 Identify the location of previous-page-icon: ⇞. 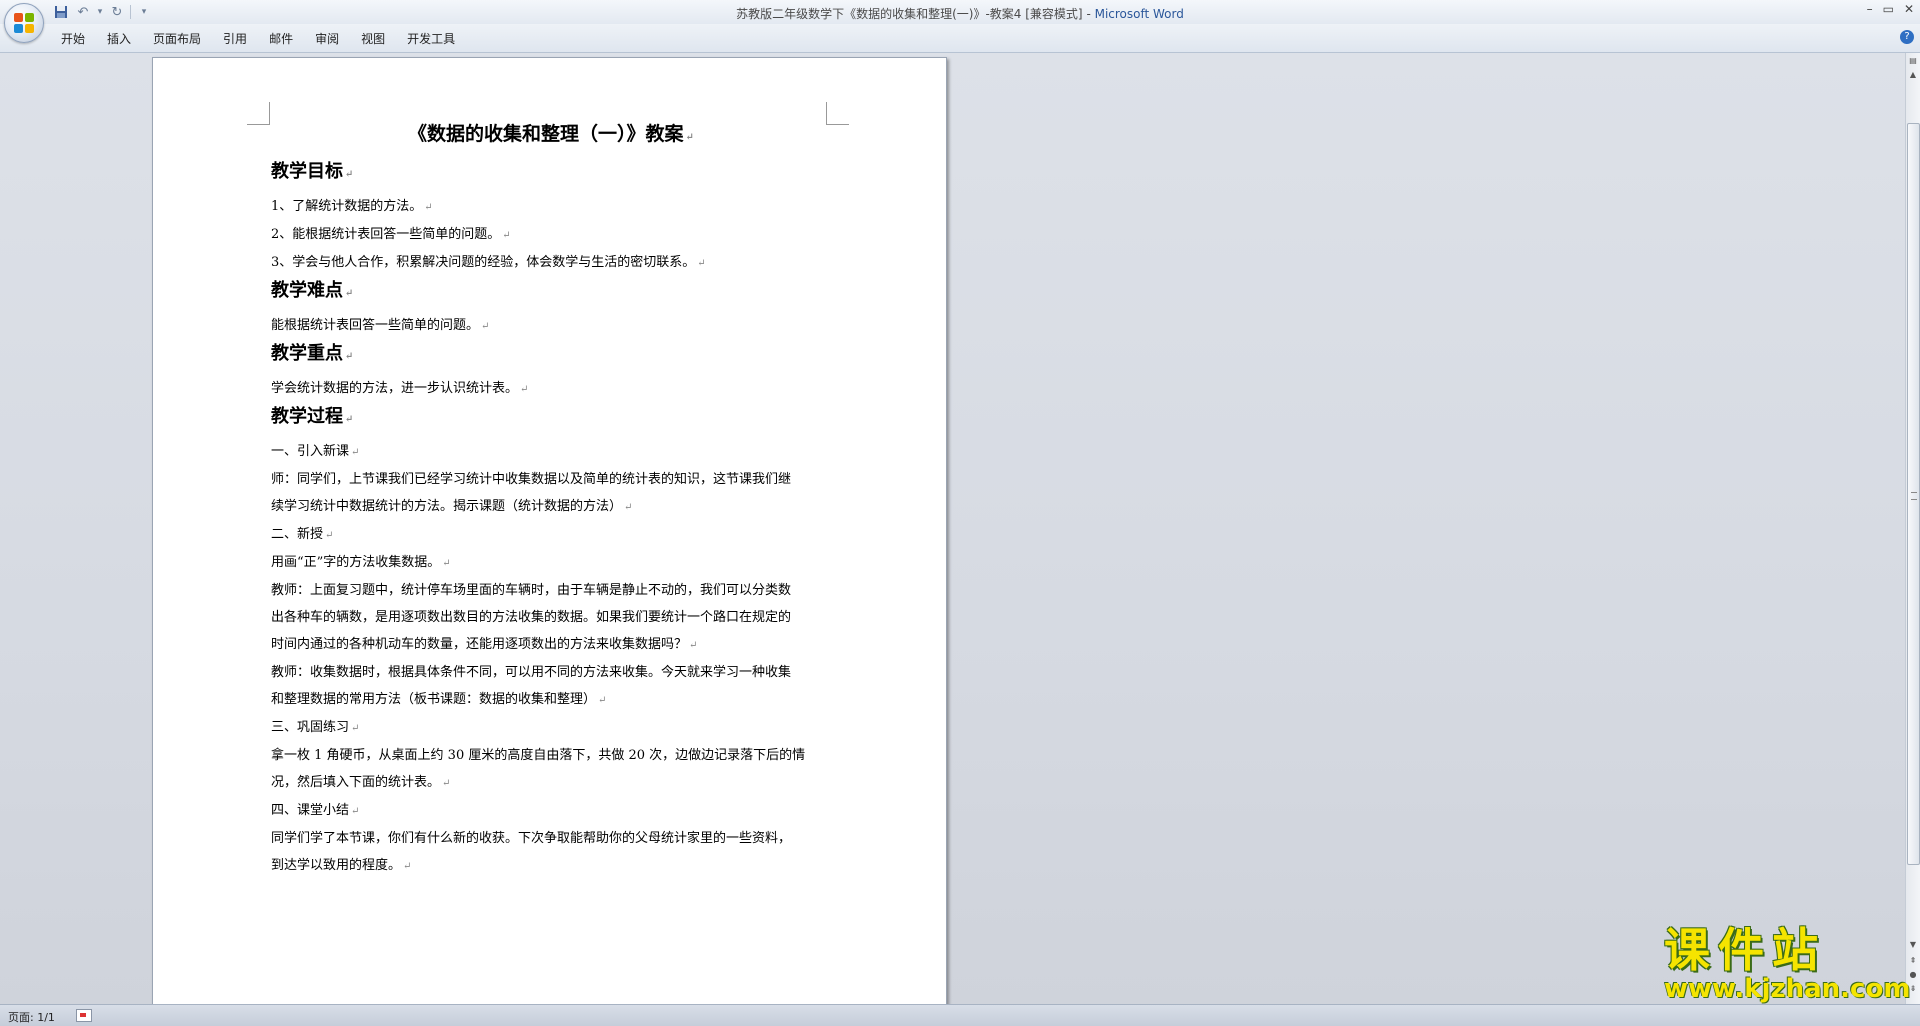
(1913, 961).